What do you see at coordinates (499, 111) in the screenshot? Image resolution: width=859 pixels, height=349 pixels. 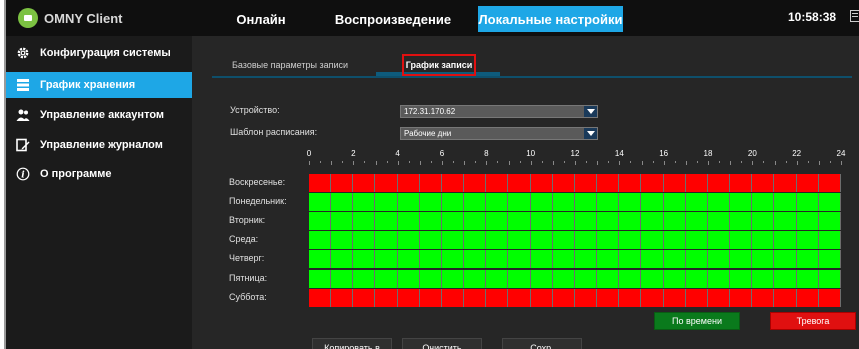 I see `device-select: 172.31.170.62` at bounding box center [499, 111].